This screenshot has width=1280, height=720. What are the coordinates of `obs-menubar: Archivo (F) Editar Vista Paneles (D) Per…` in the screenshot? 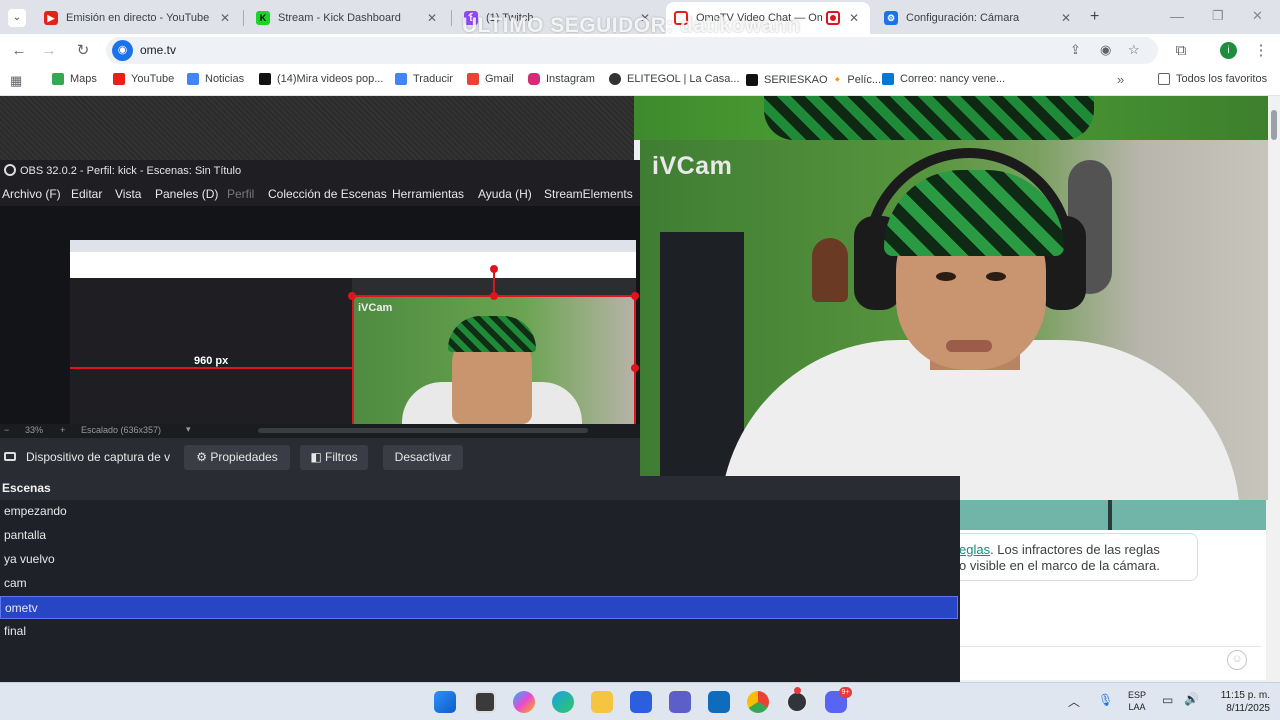 It's located at (320, 194).